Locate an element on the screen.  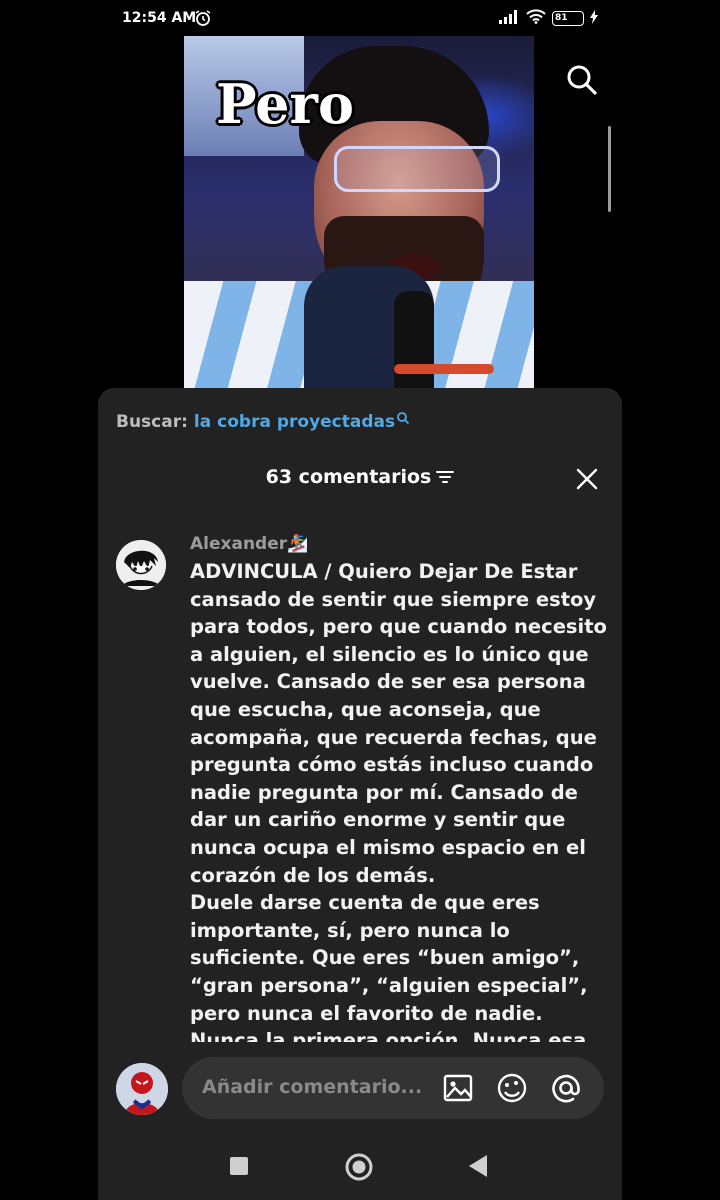
comments-count: 63 comentarios is located at coordinates (348, 477).